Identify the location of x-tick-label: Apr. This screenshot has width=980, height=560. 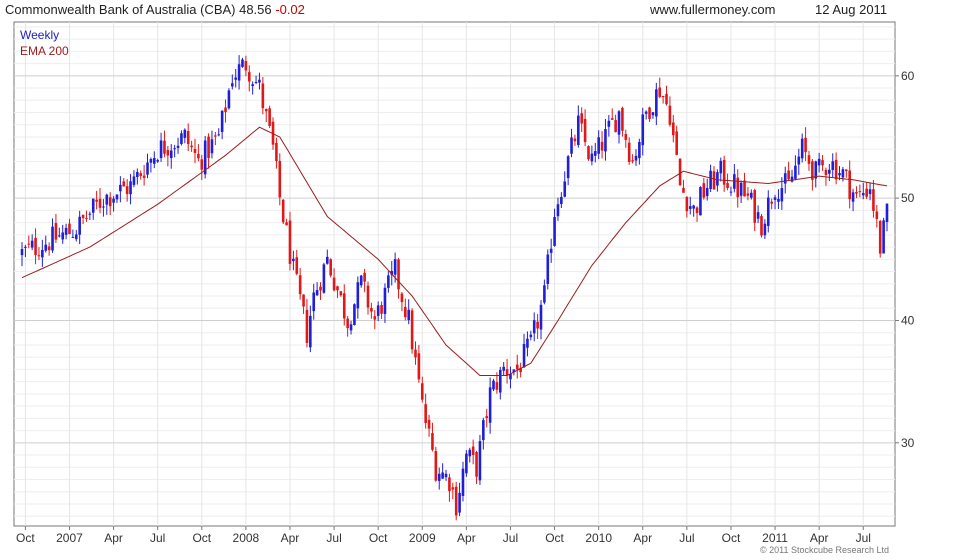
(113, 538).